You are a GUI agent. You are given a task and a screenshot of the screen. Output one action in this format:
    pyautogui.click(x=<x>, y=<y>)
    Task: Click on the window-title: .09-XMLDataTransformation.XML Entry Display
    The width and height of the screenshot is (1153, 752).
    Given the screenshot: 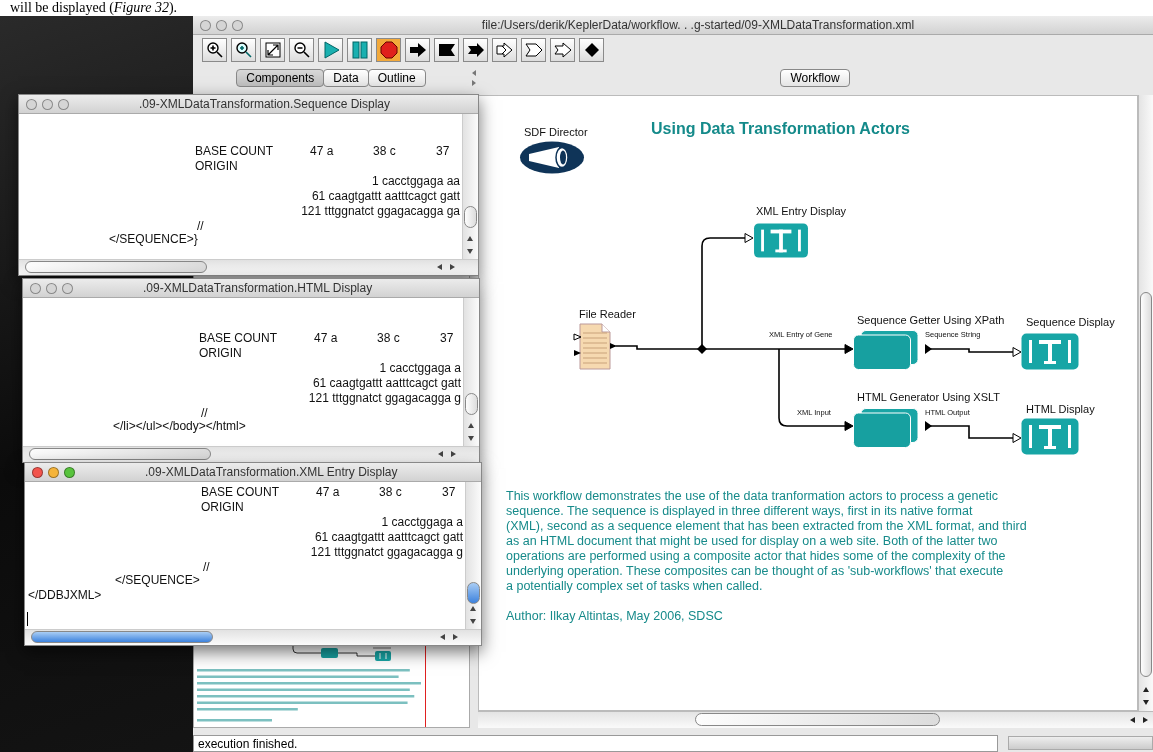 What is the action you would take?
    pyautogui.click(x=271, y=472)
    